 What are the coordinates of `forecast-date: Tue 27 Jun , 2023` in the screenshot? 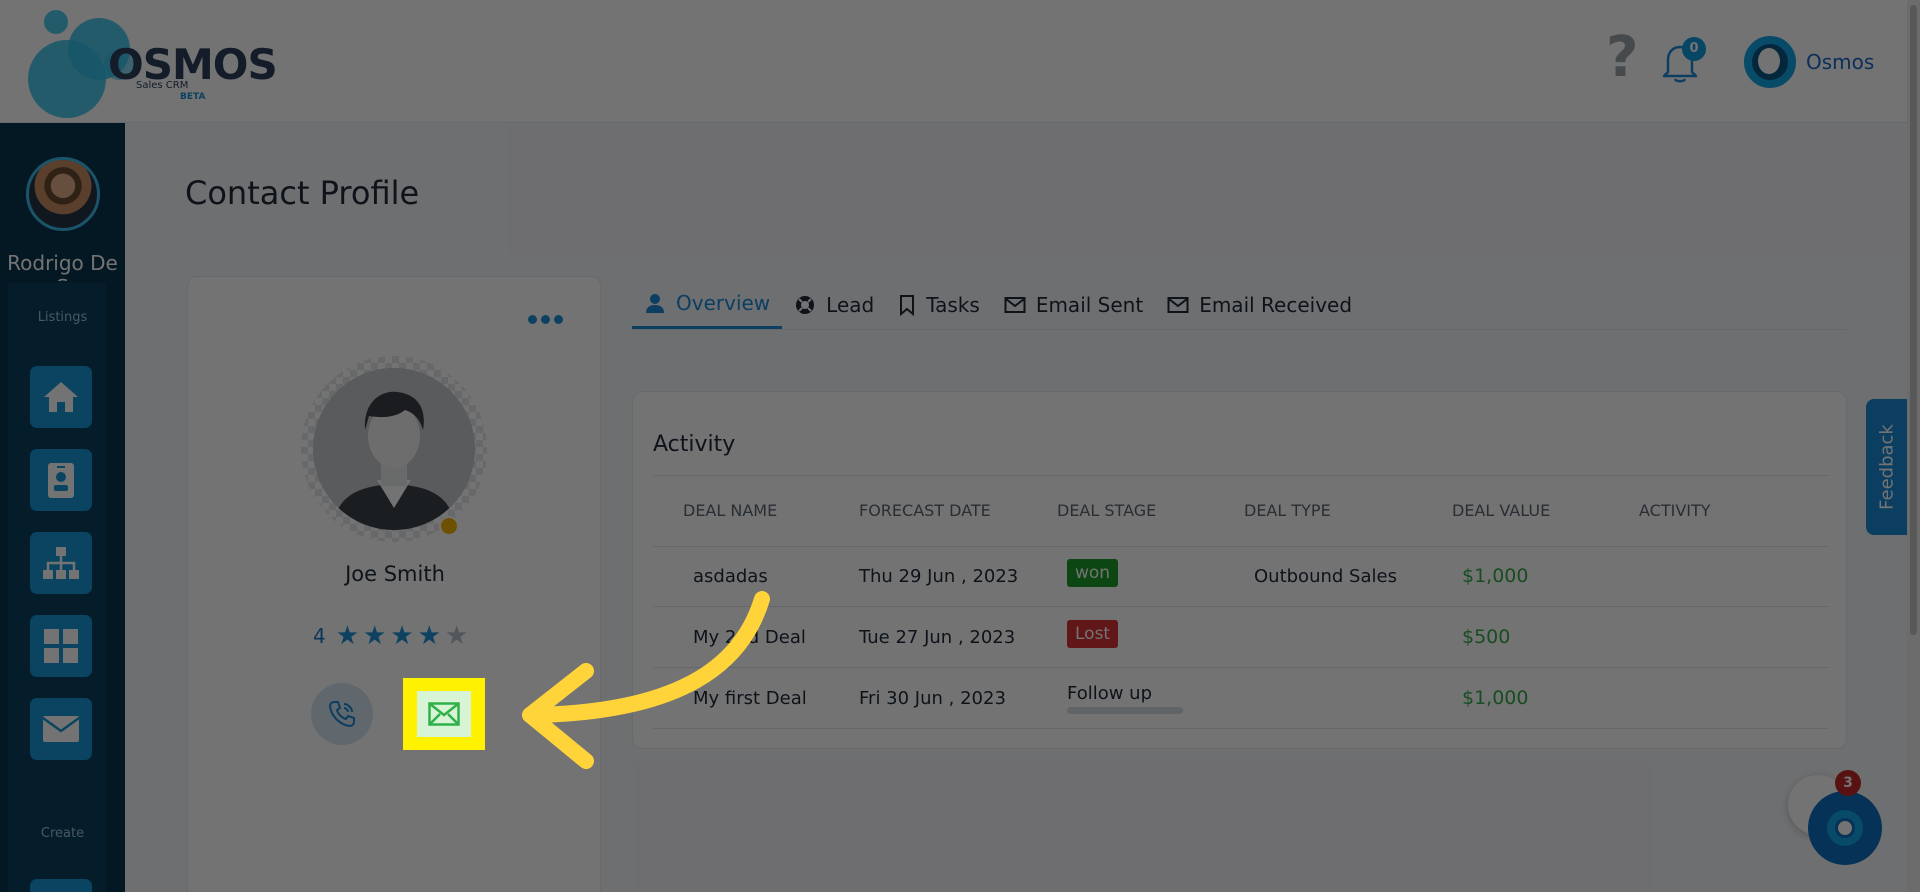 It's located at (937, 637).